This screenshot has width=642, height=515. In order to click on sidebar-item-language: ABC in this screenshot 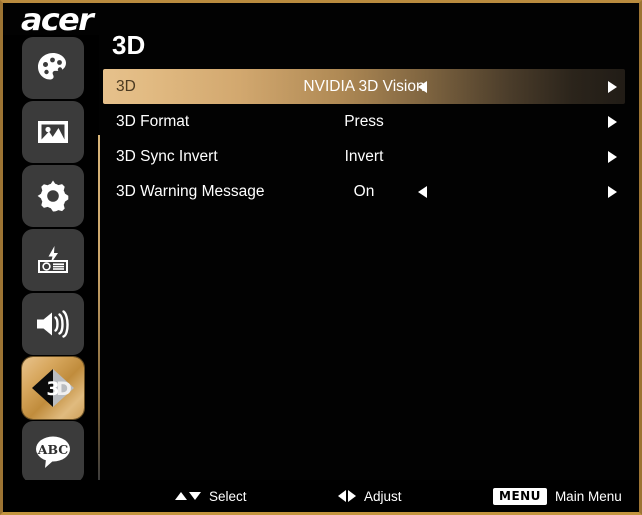, I will do `click(53, 452)`.